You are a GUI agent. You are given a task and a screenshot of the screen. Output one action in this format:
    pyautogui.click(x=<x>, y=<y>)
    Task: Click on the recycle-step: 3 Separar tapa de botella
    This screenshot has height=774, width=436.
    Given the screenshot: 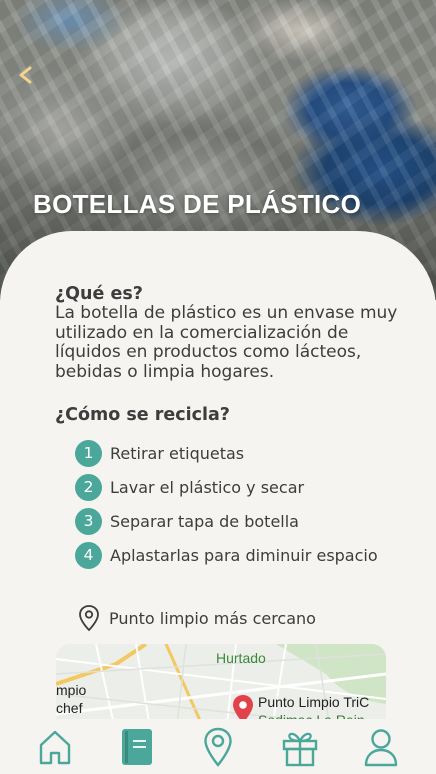 What is the action you would take?
    pyautogui.click(x=226, y=521)
    